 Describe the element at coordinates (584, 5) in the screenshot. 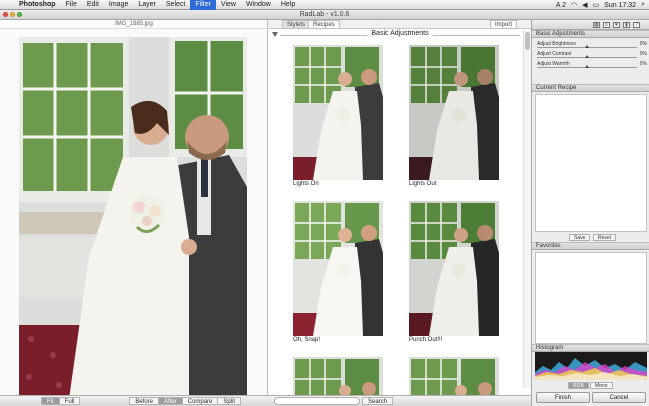

I see `volume-icon: ◀` at that location.